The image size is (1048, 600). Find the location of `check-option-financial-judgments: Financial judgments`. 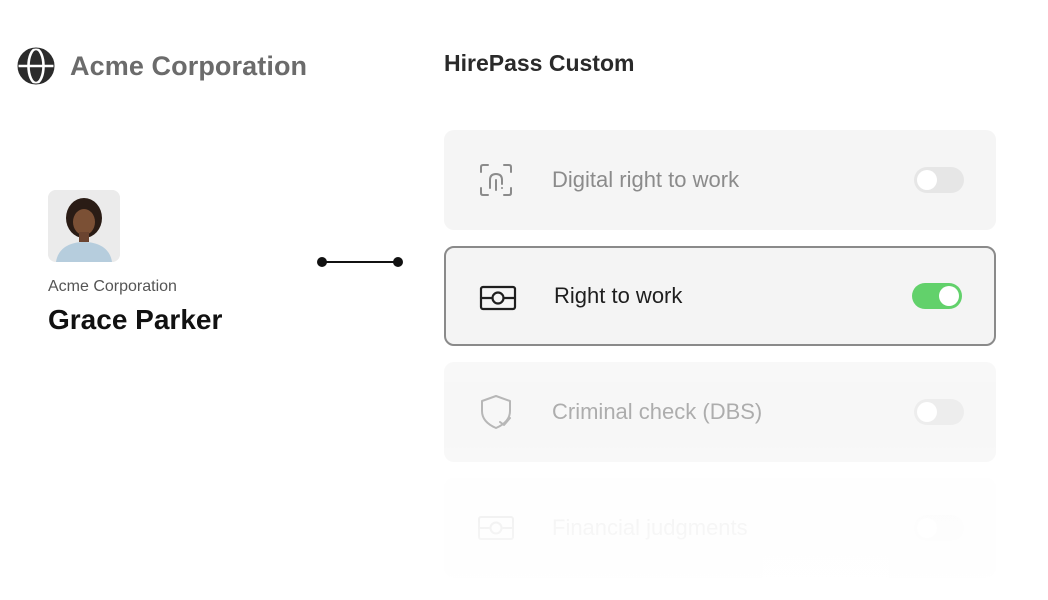

check-option-financial-judgments: Financial judgments is located at coordinates (720, 528).